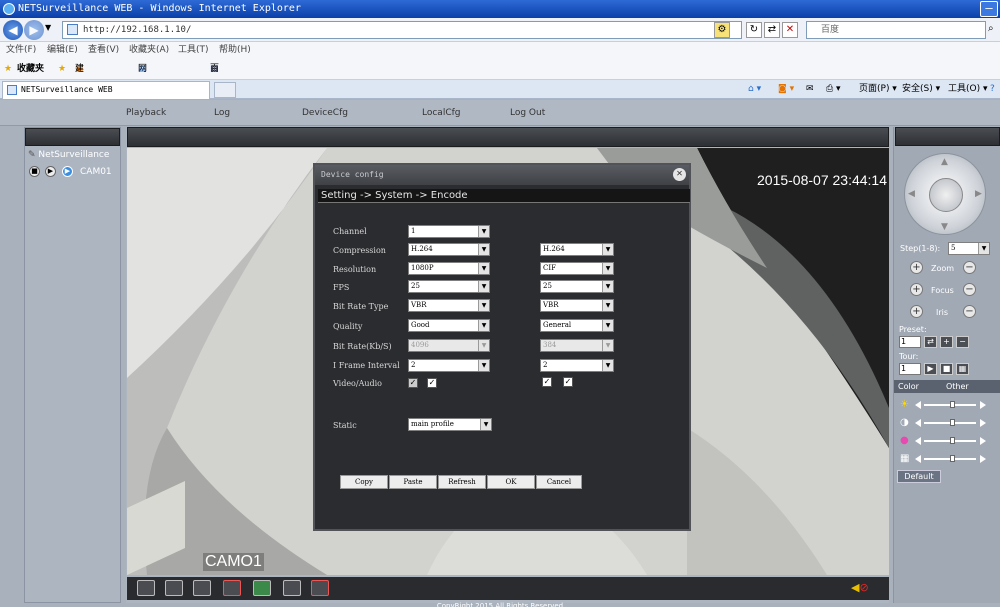 Image resolution: width=1000 pixels, height=607 pixels. Describe the element at coordinates (679, 174) in the screenshot. I see `dialog-close-icon: ✕` at that location.